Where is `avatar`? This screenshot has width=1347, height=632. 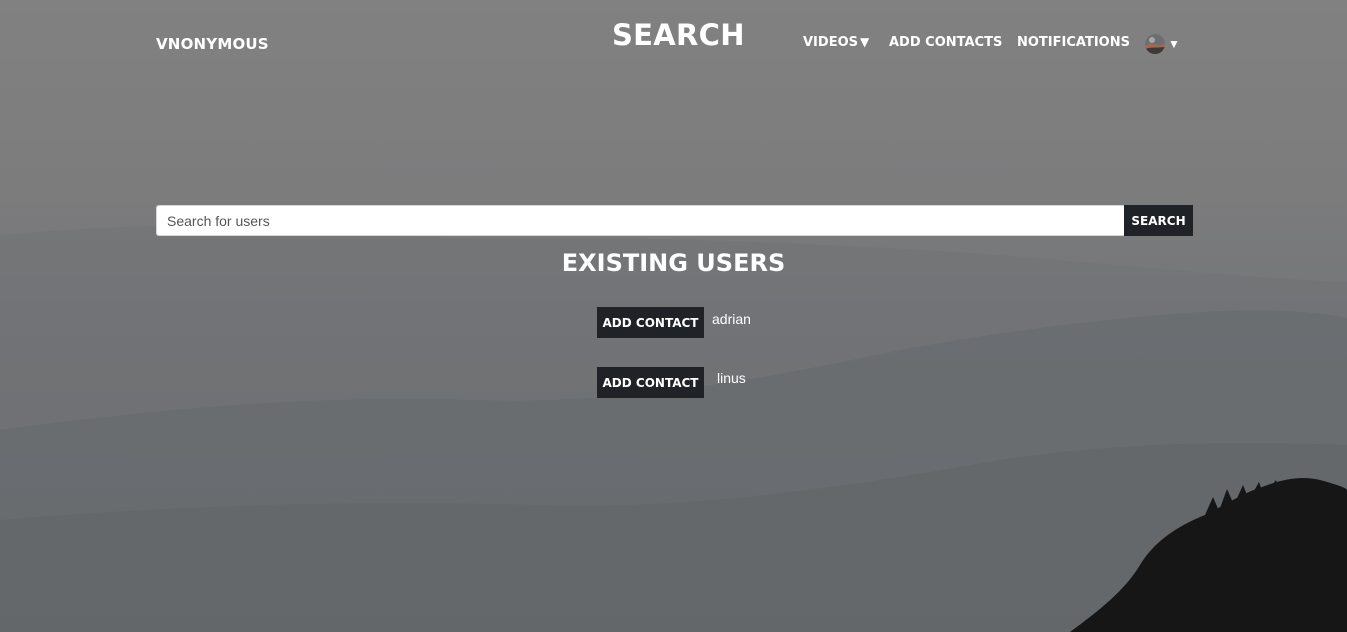
avatar is located at coordinates (1155, 44).